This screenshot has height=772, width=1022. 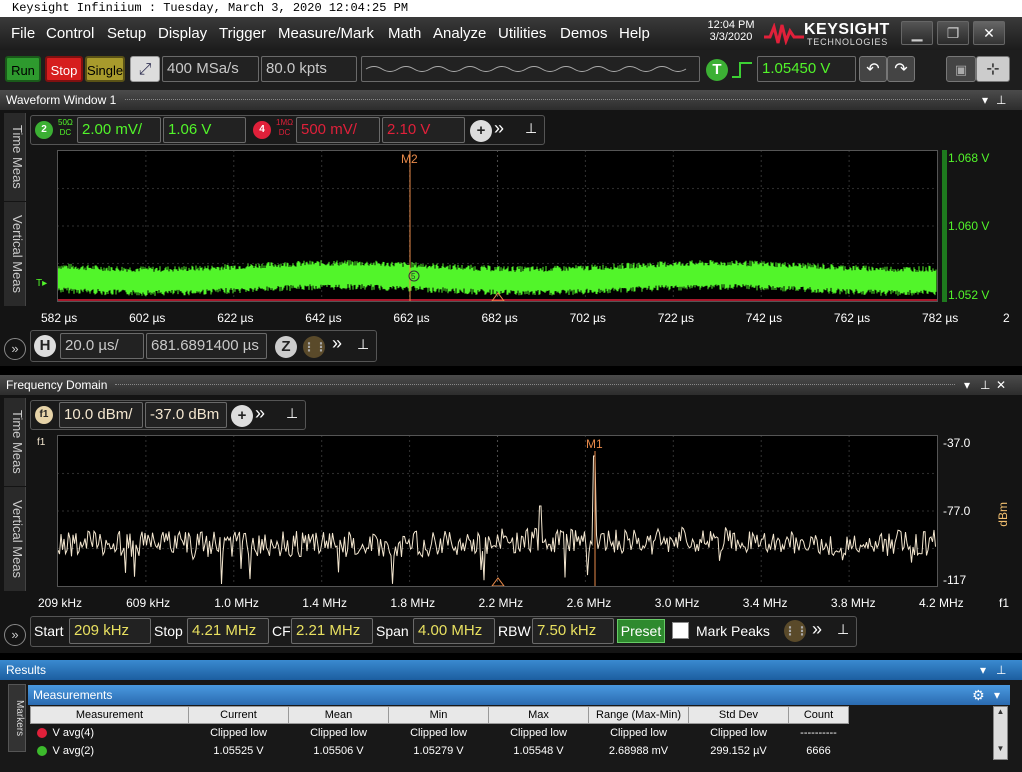 I want to click on tab-markers: Markers, so click(x=17, y=718).